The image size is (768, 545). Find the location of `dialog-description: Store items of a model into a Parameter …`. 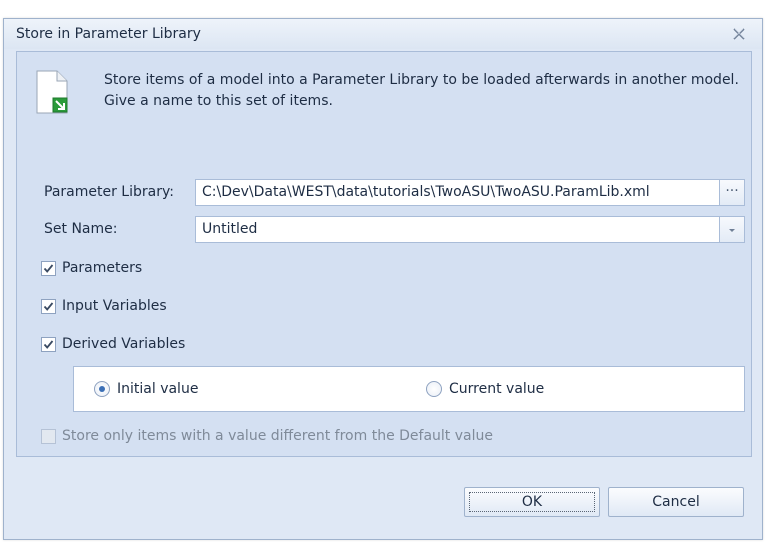

dialog-description: Store items of a model into a Parameter … is located at coordinates (421, 90).